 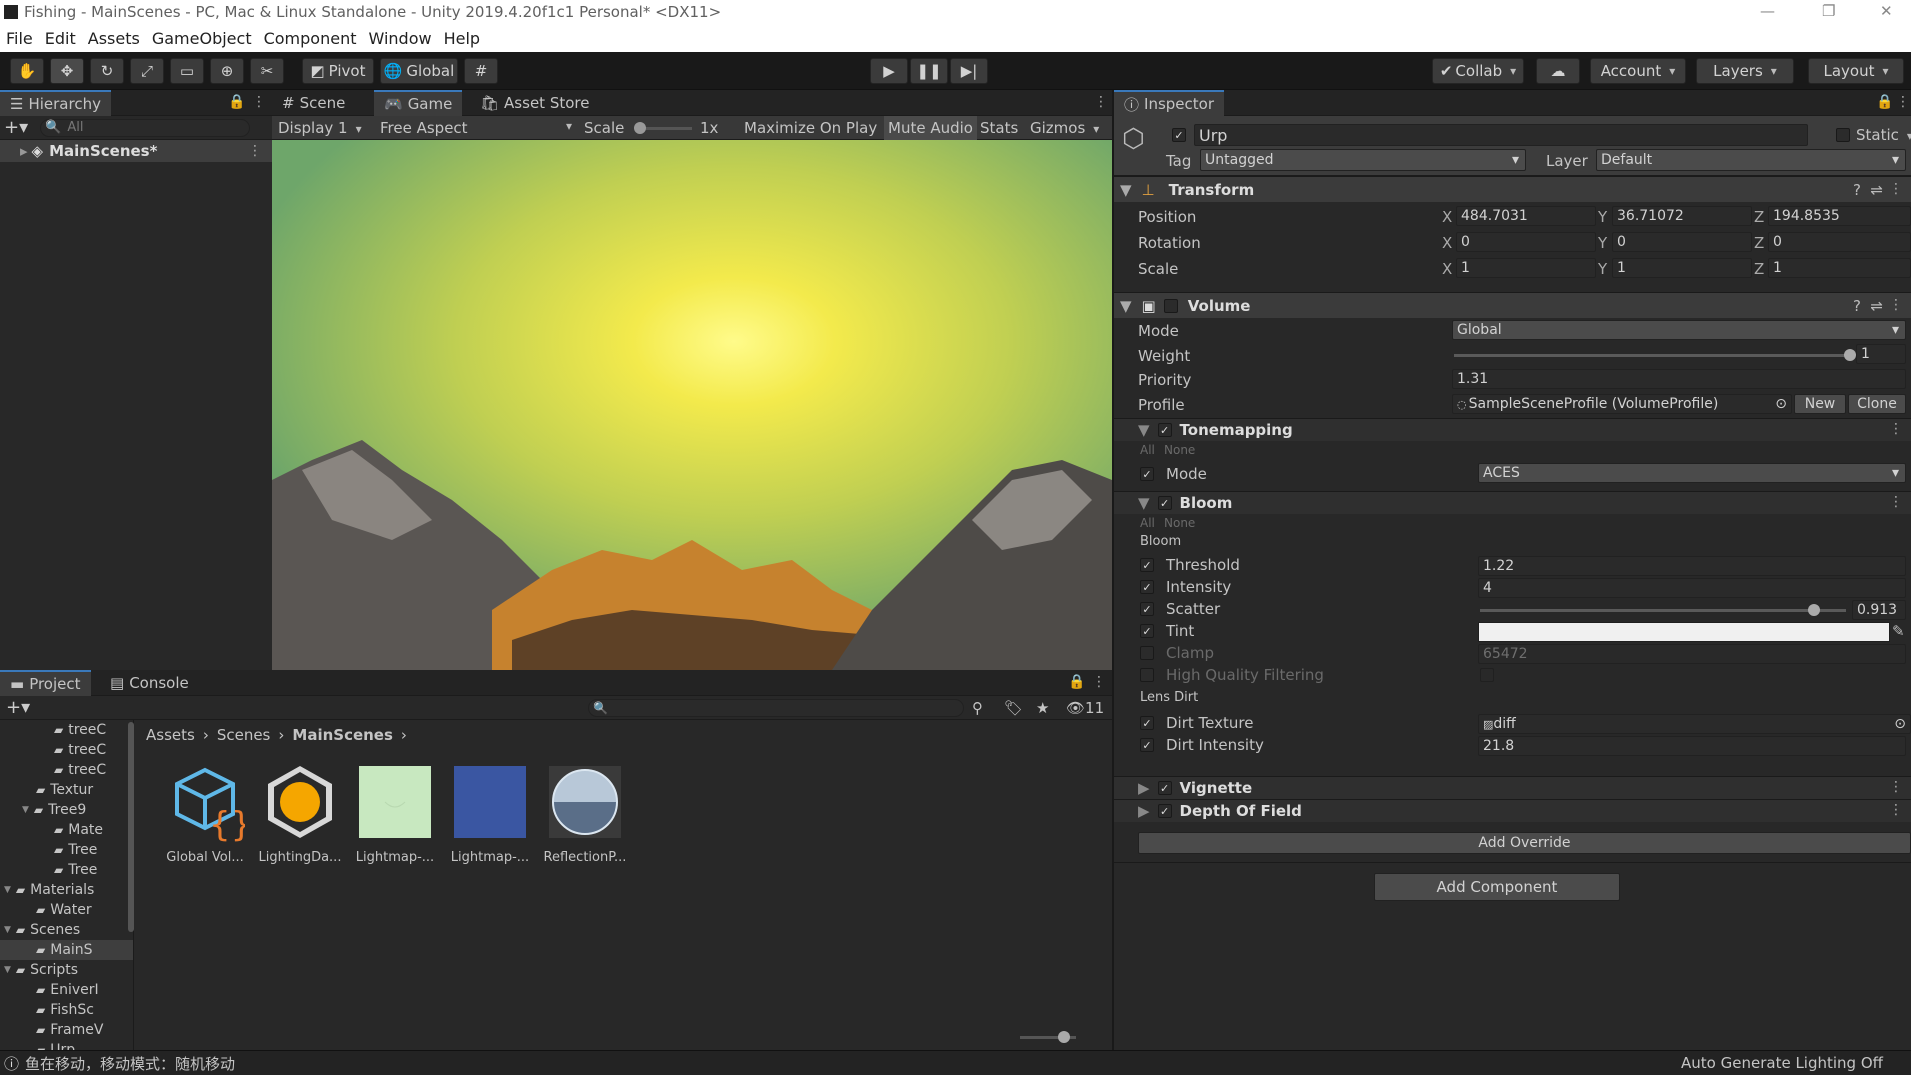 I want to click on new-profile-button: New, so click(x=1820, y=404).